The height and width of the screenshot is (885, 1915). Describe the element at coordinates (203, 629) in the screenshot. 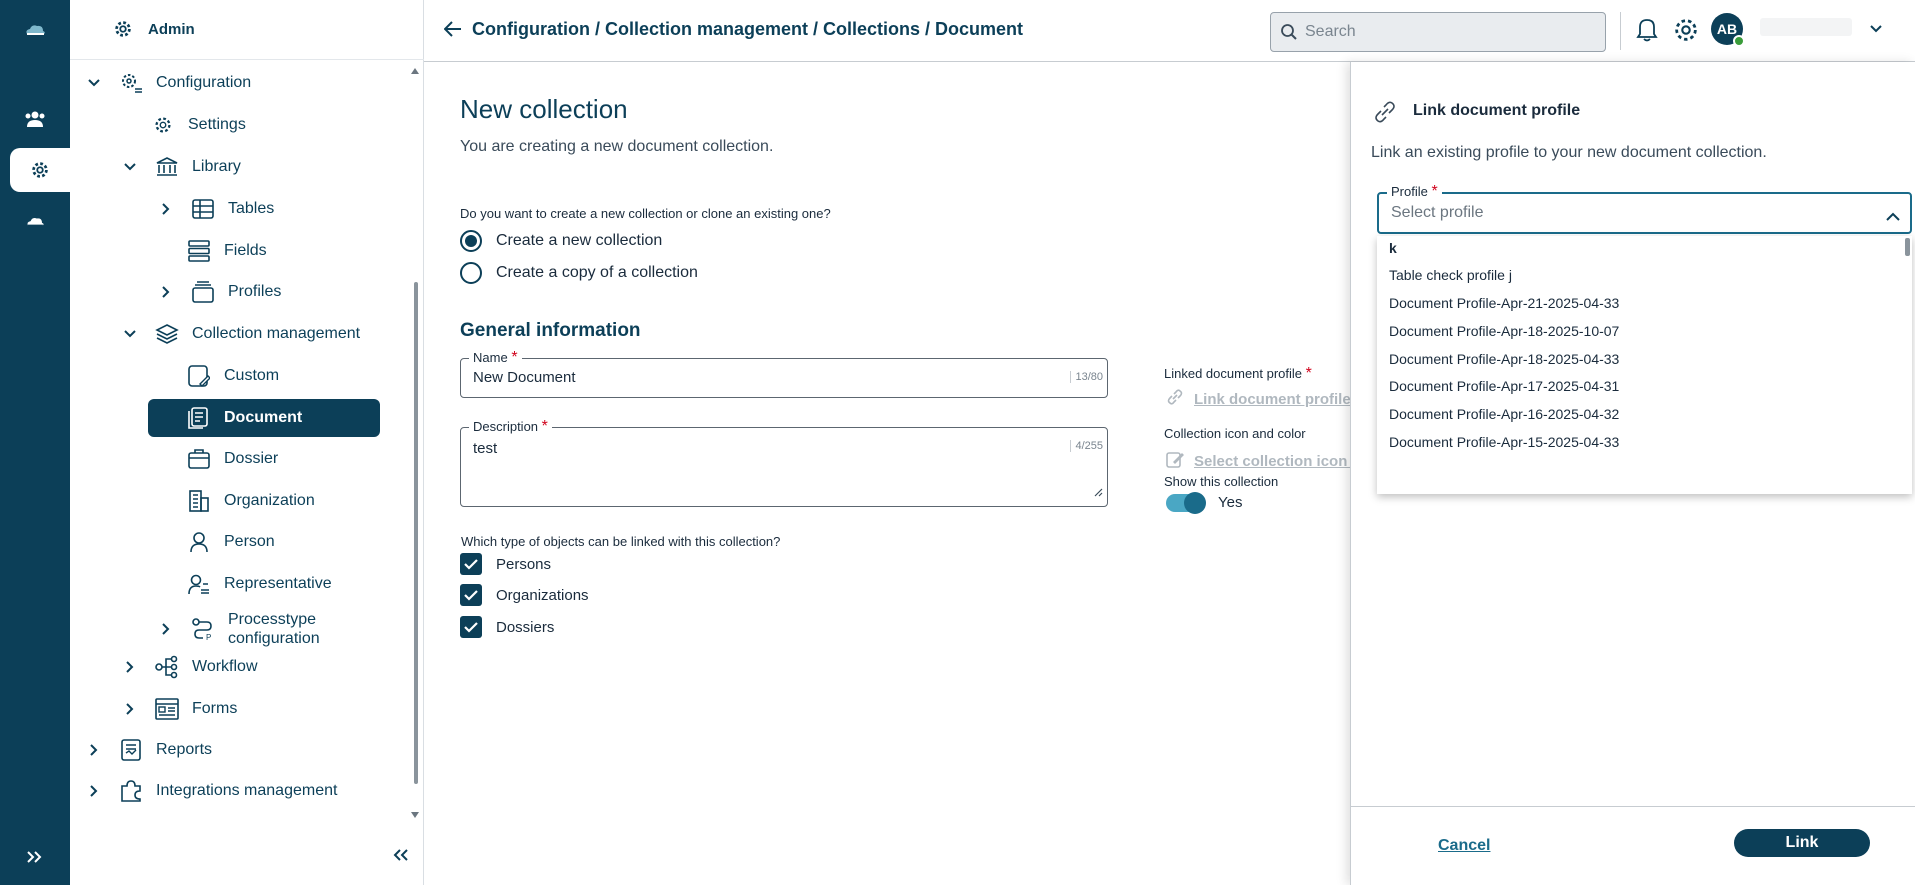

I see `process-icon: P` at that location.